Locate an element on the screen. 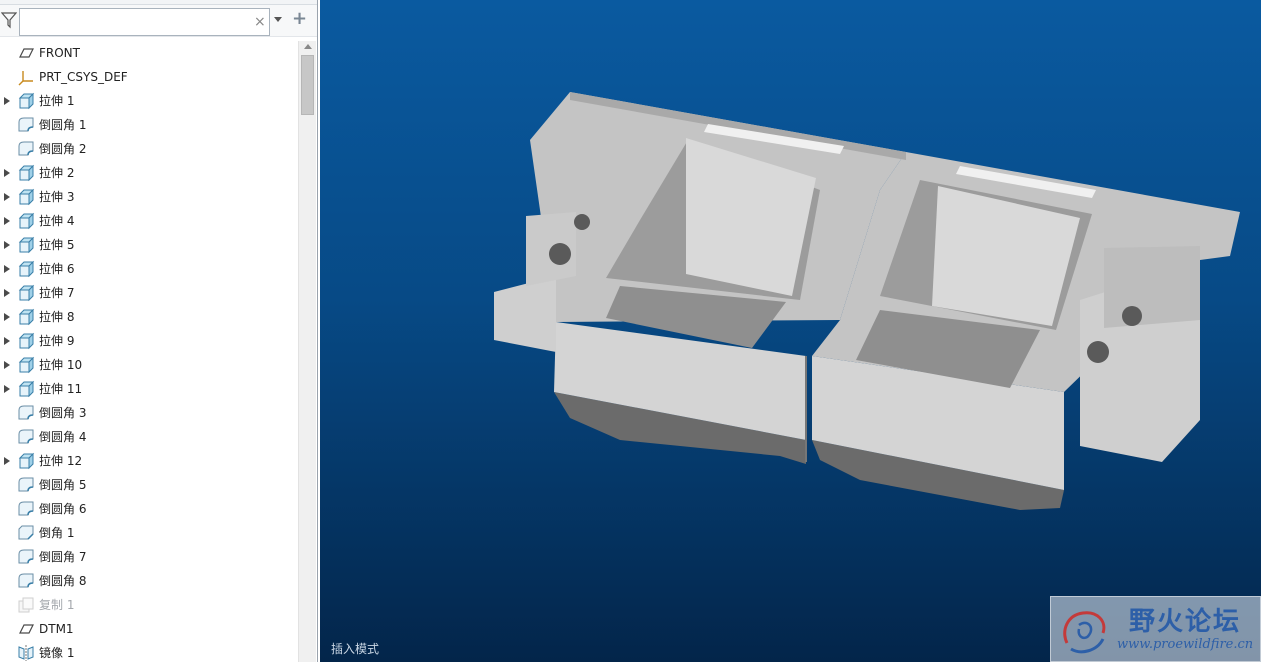 This screenshot has width=1261, height=662. tree-item-label: 拉伸 10 is located at coordinates (61, 365).